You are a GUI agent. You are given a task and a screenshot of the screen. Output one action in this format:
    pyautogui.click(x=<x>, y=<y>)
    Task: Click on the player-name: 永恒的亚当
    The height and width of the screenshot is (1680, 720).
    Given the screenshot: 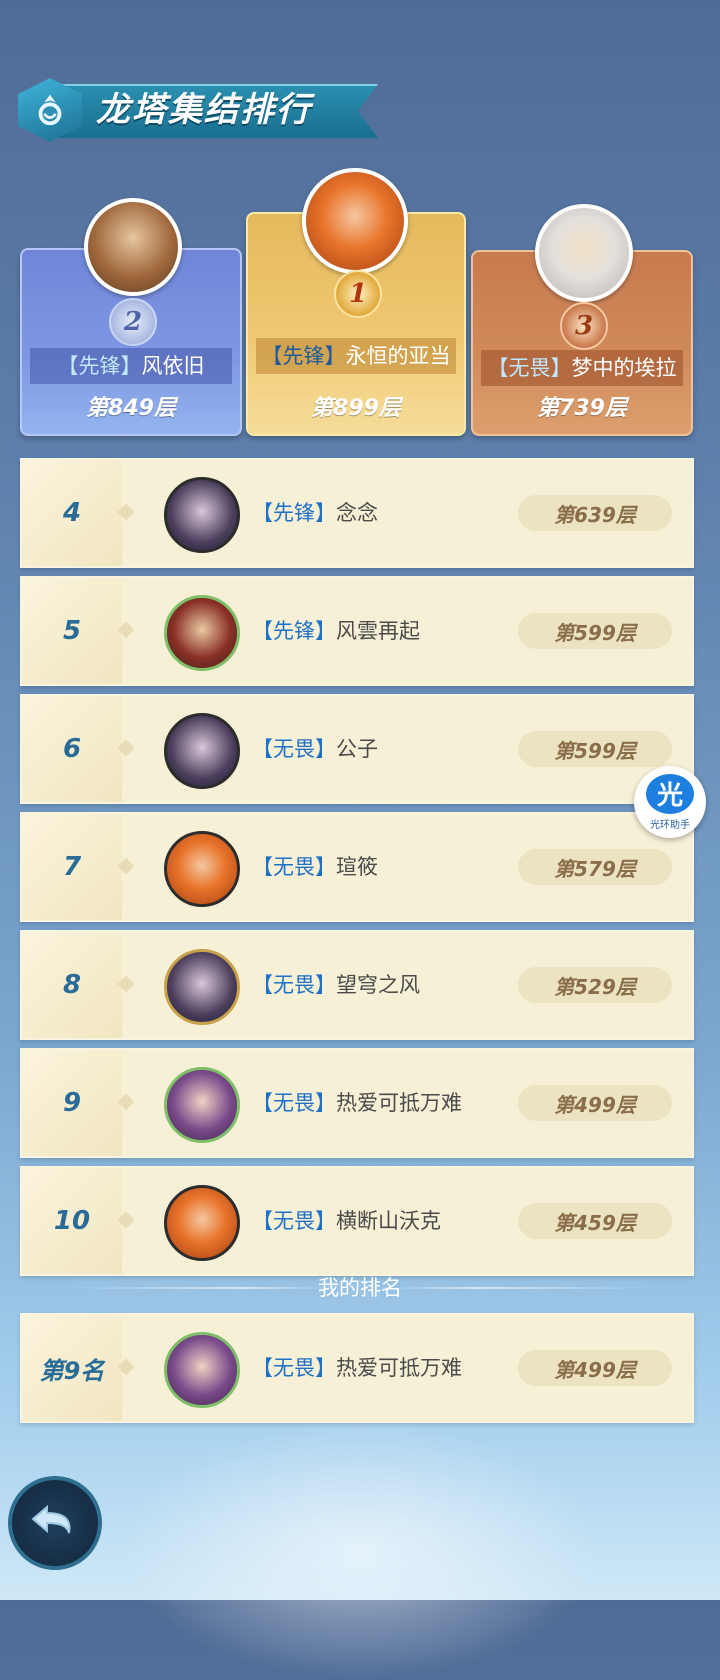 What is the action you would take?
    pyautogui.click(x=398, y=356)
    